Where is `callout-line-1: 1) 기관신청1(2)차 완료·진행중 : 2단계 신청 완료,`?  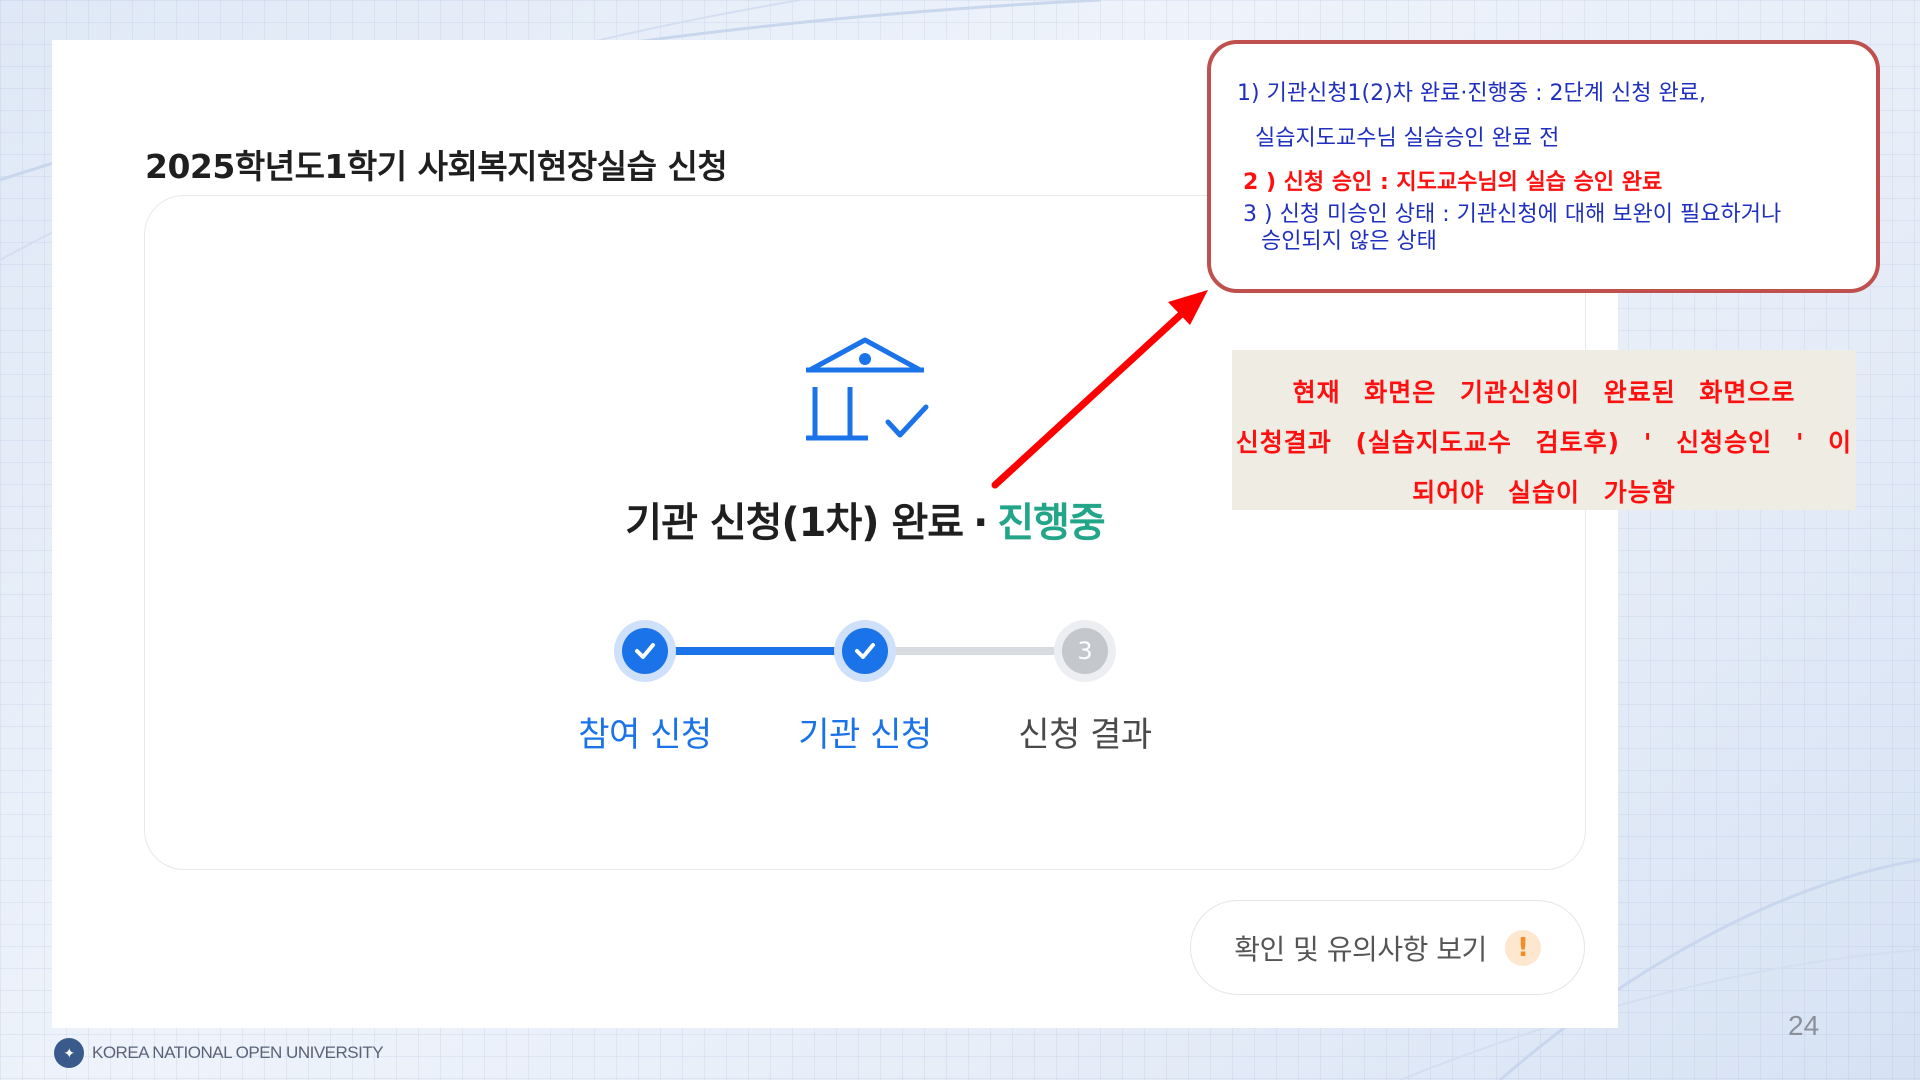 callout-line-1: 1) 기관신청1(2)차 완료·진행중 : 2단계 신청 완료, is located at coordinates (1471, 93).